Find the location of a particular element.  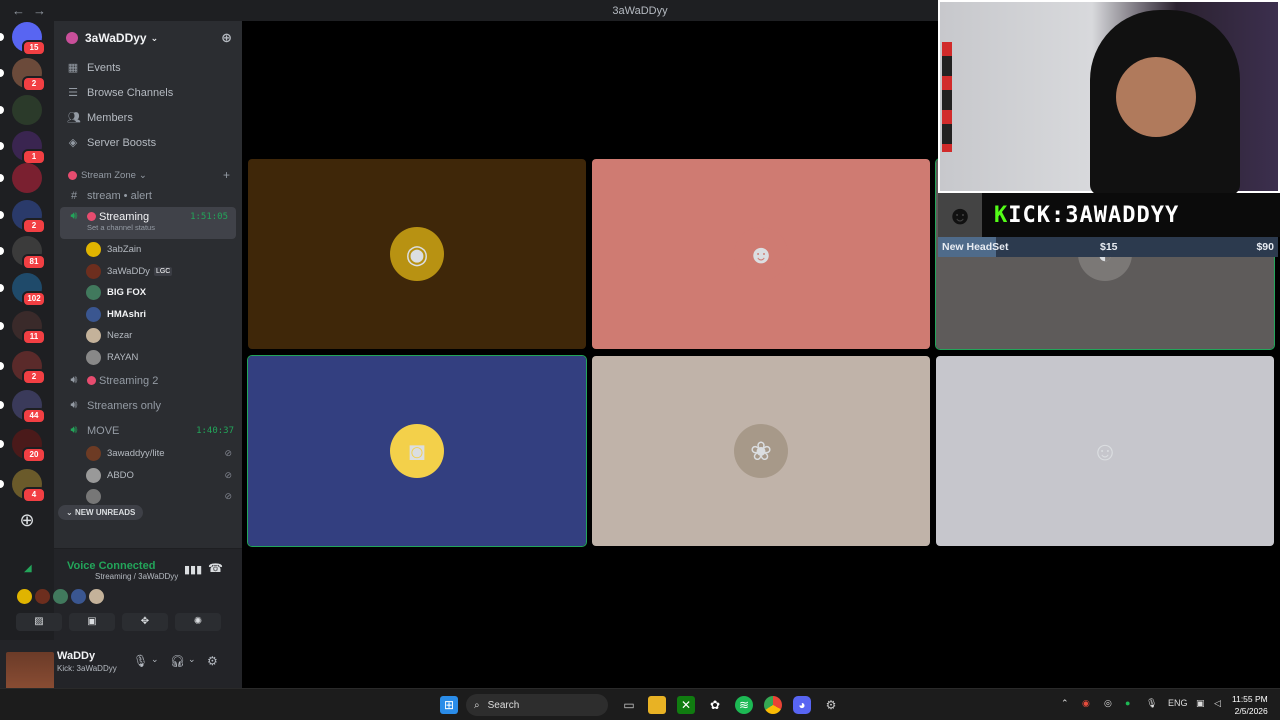

voice-channel: Streaming / 3aWaDDyy is located at coordinates (113, 576).